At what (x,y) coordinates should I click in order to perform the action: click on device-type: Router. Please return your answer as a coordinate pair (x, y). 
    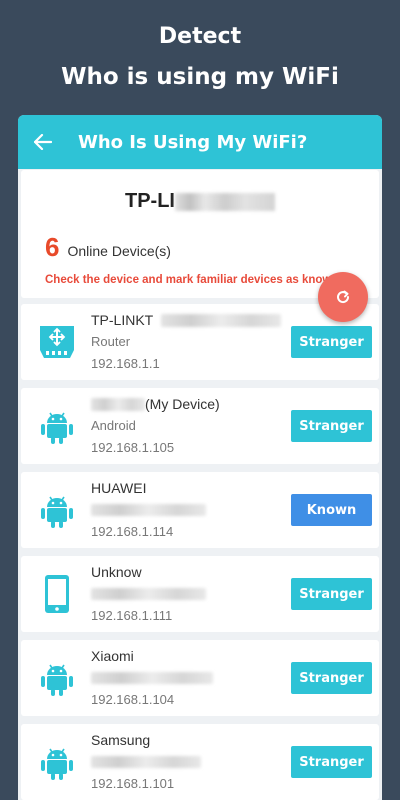
    Looking at the image, I should click on (111, 341).